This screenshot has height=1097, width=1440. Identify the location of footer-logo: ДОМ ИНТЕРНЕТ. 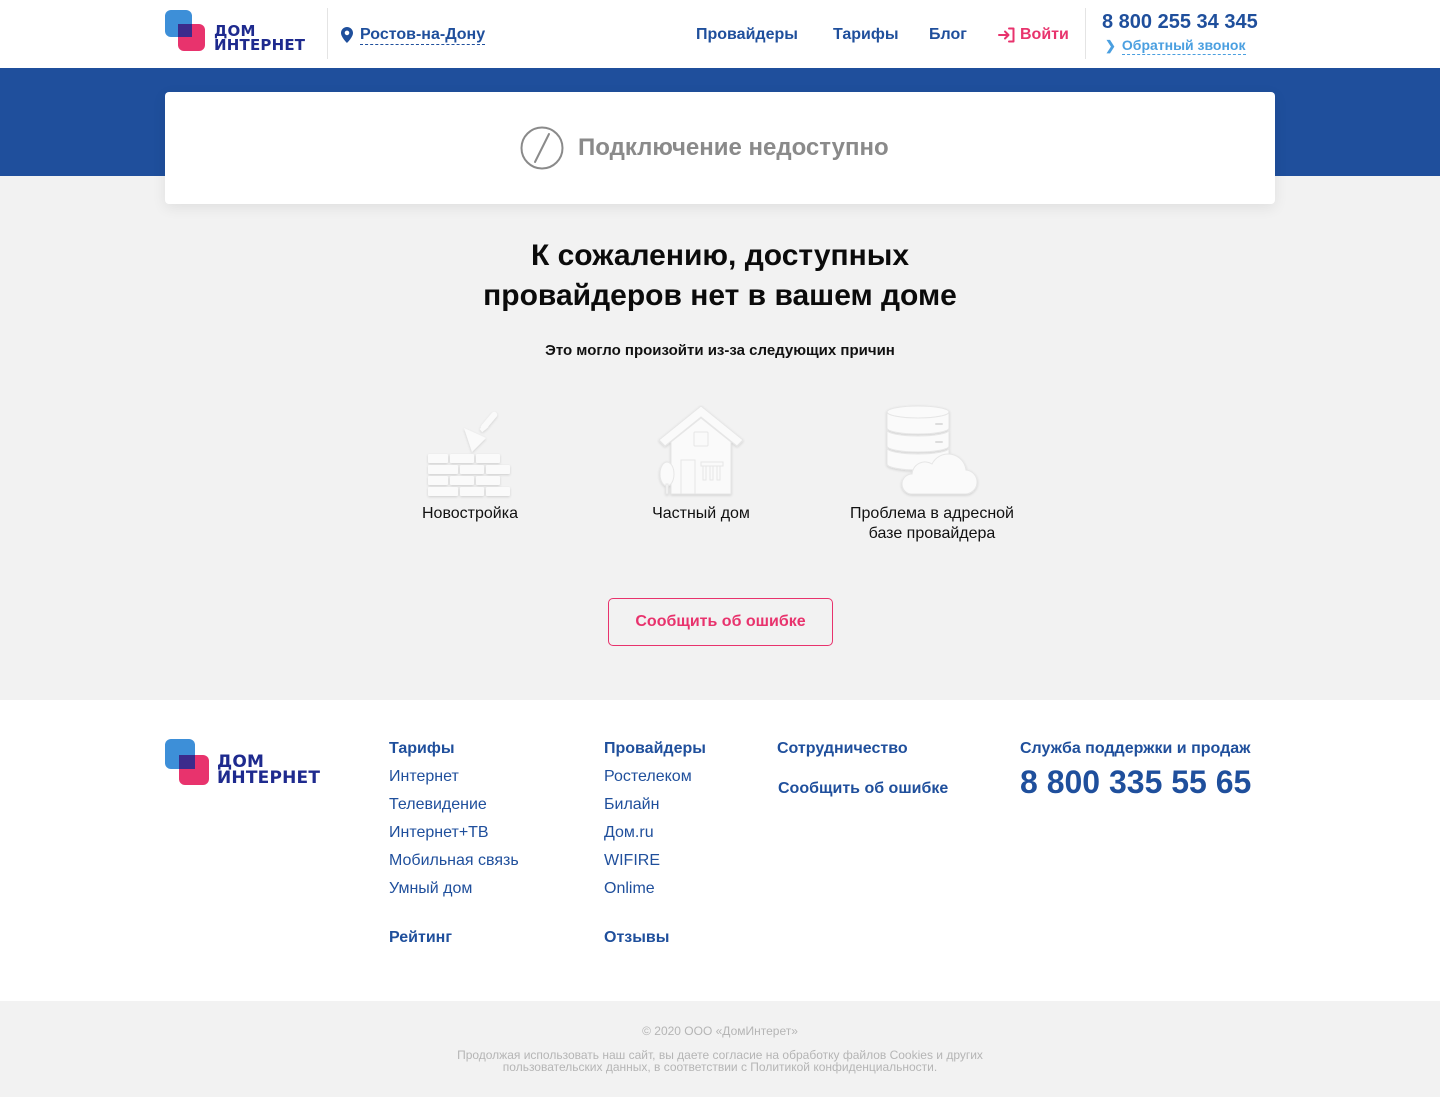
(247, 763).